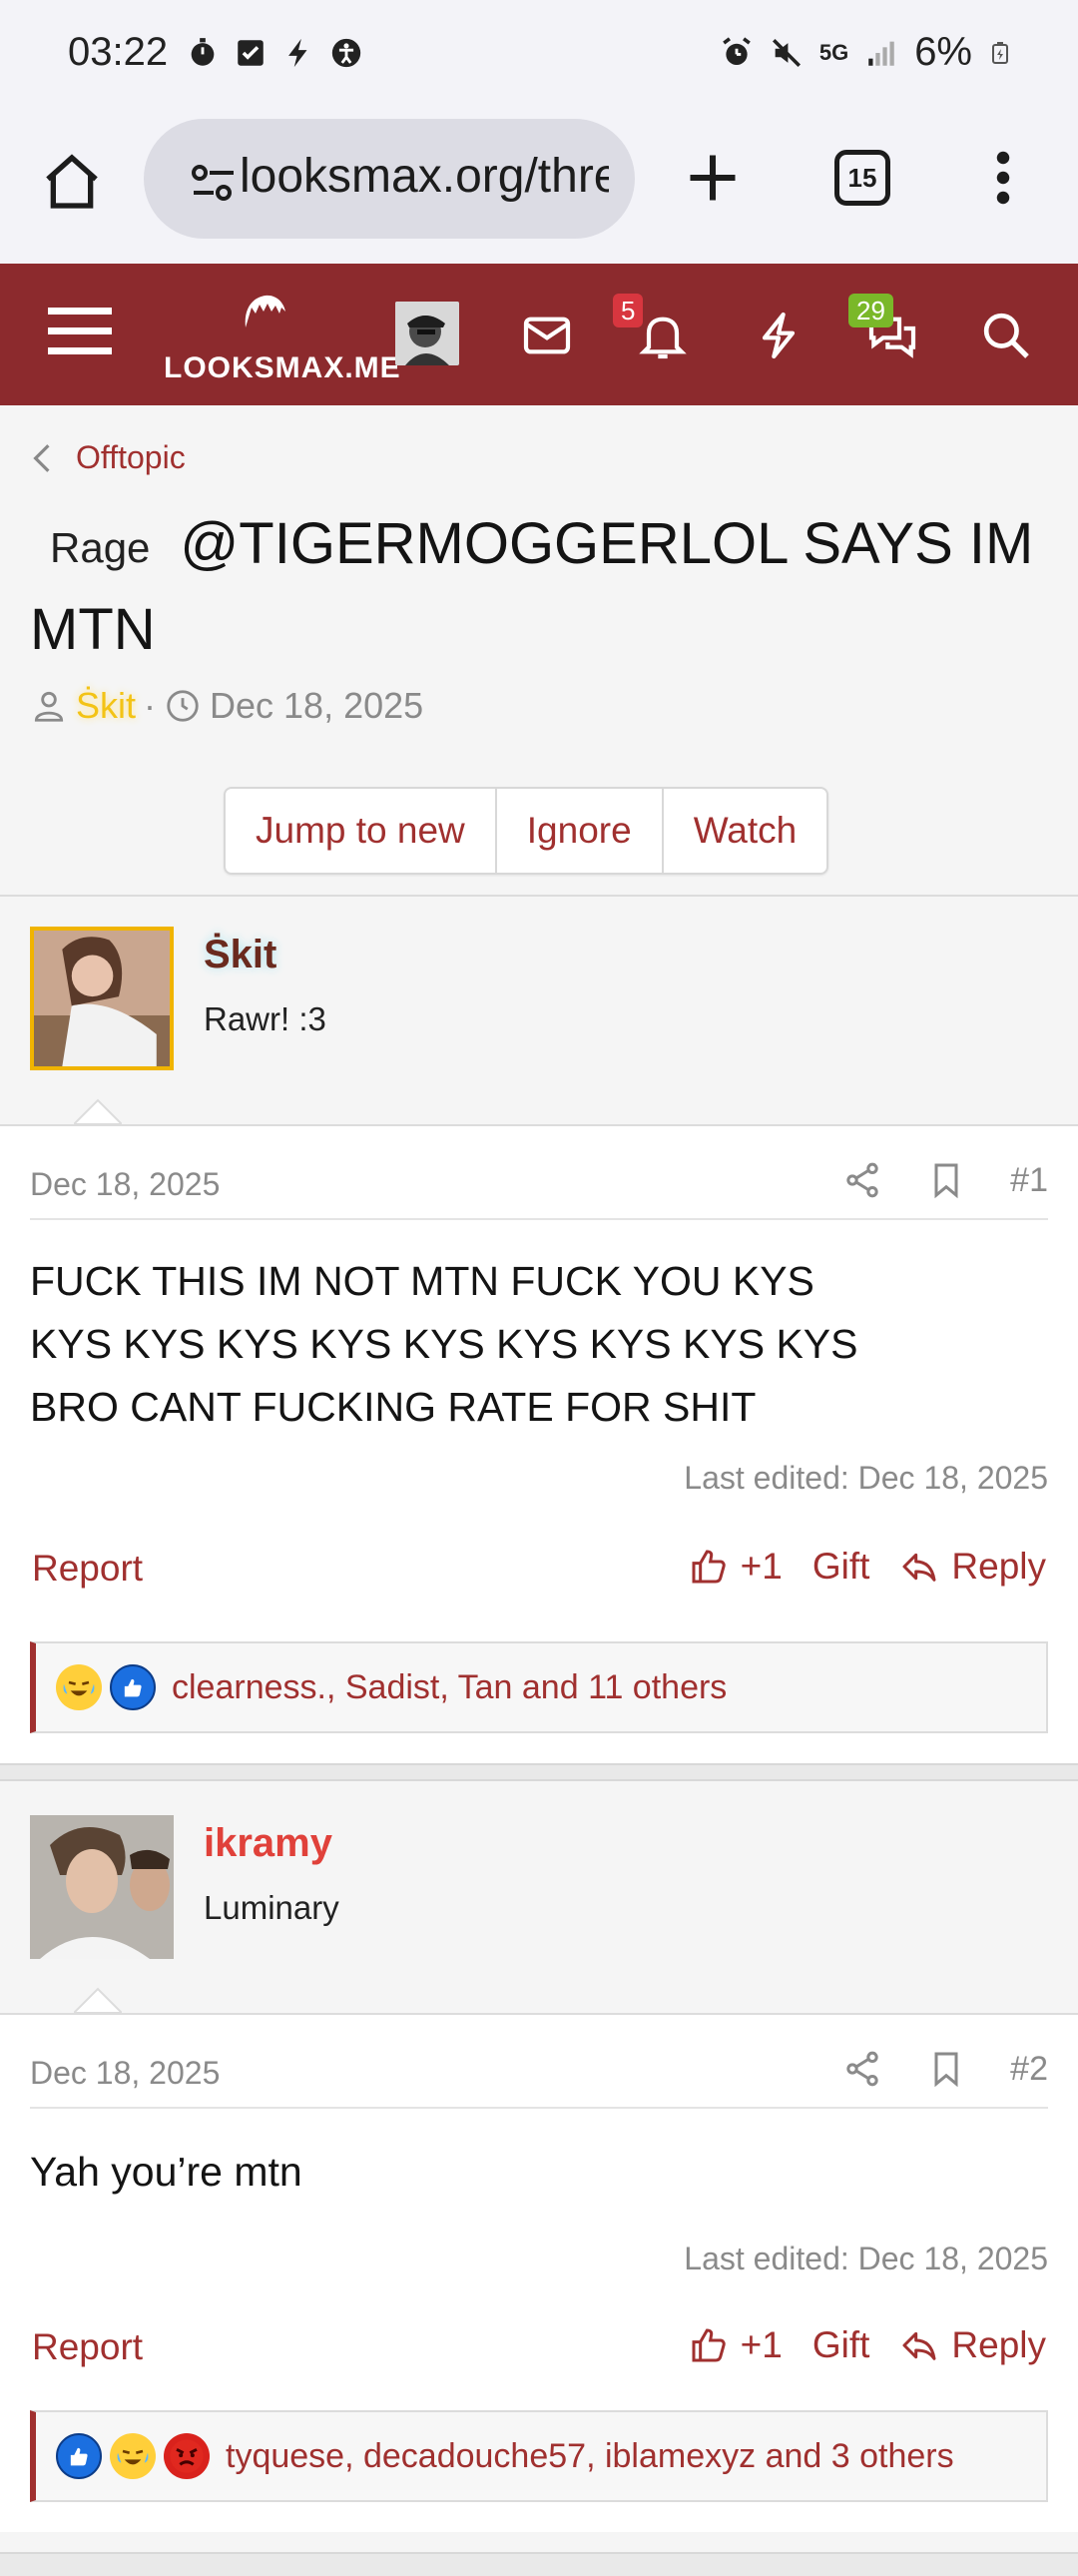 The width and height of the screenshot is (1078, 2576). I want to click on post-2-last-edited: Last edited: Dec 18, 2025, so click(866, 2259).